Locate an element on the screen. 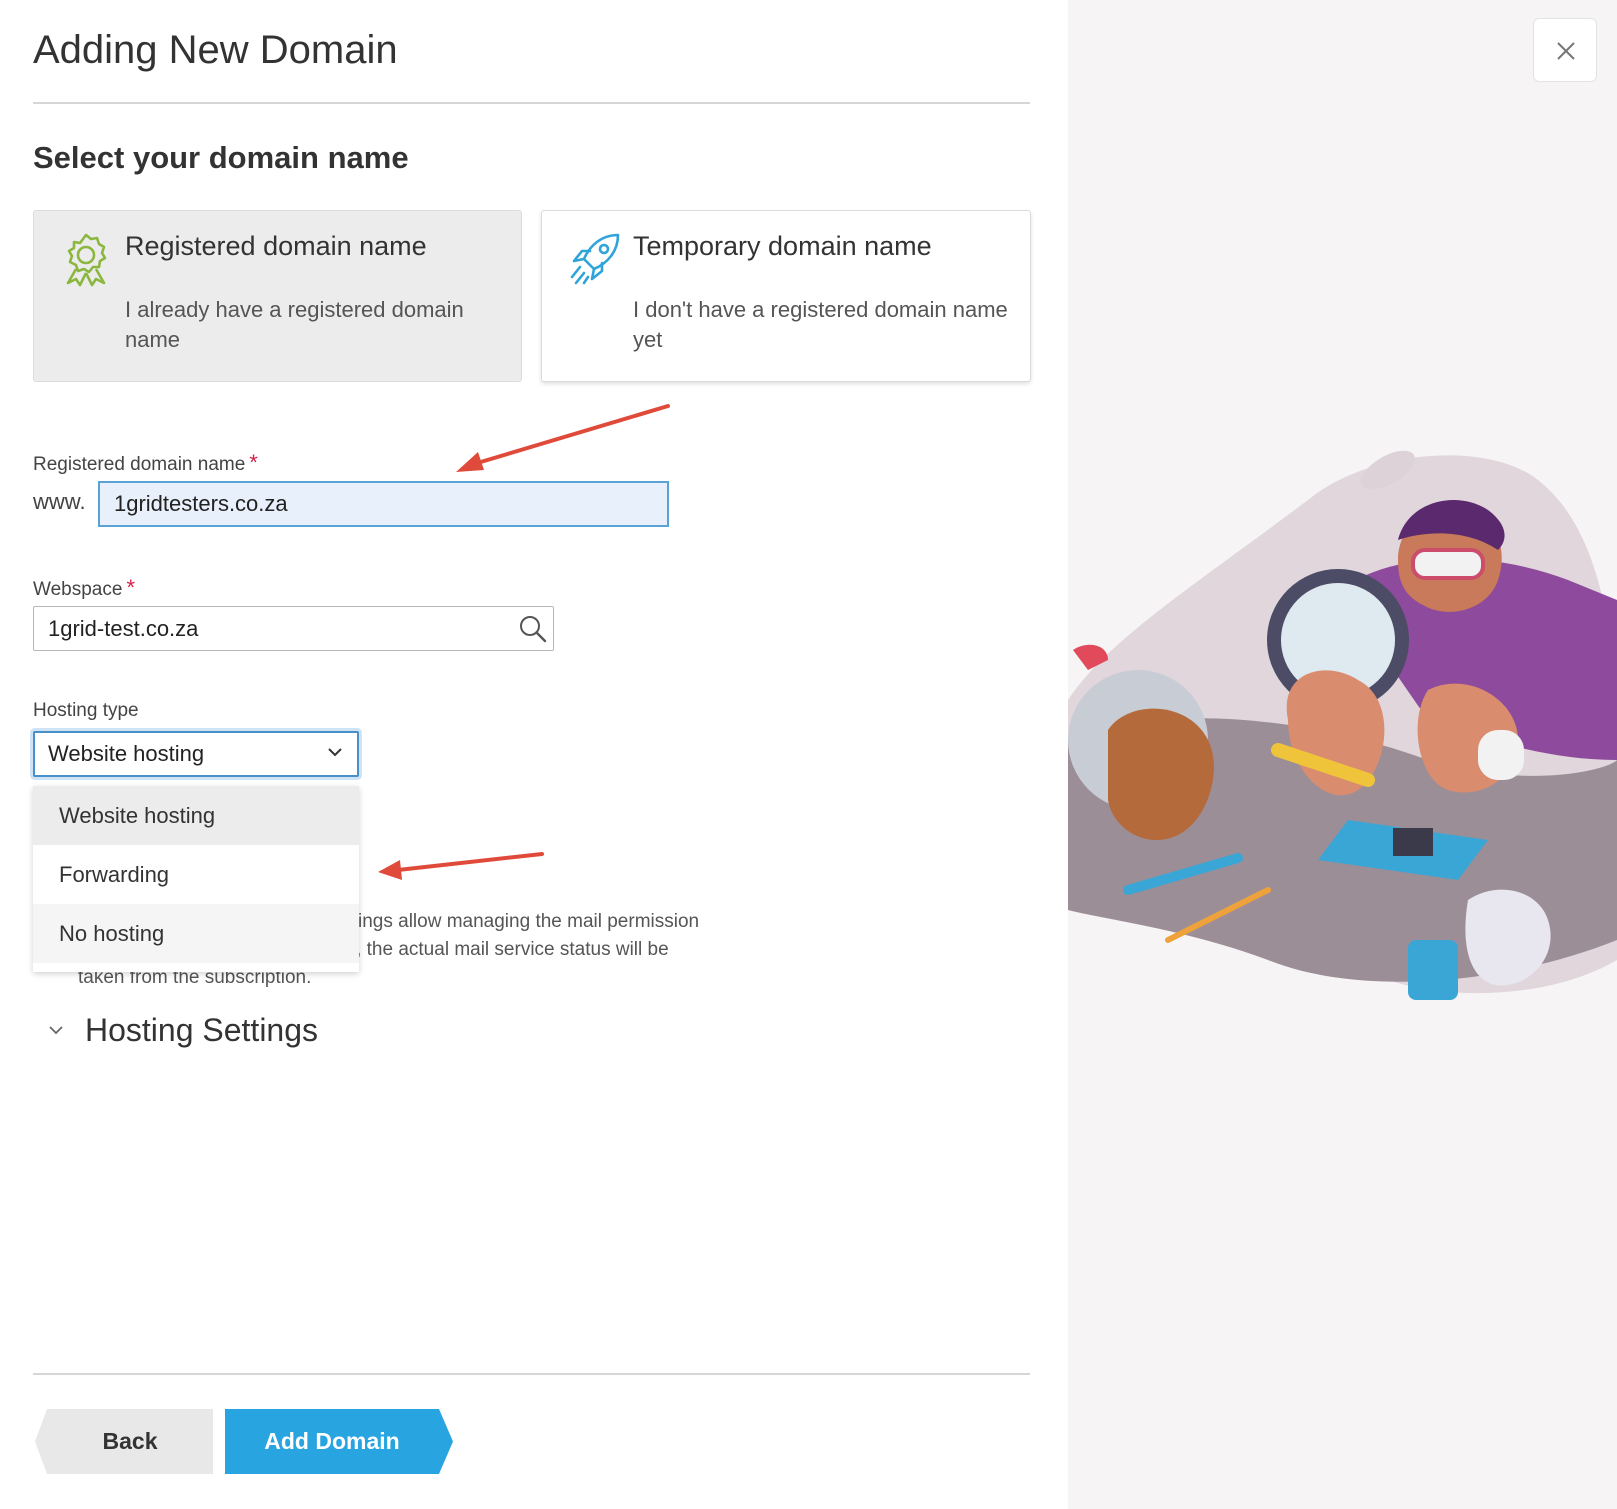 This screenshot has height=1509, width=1617. webspace-label: Webspace * is located at coordinates (84, 588).